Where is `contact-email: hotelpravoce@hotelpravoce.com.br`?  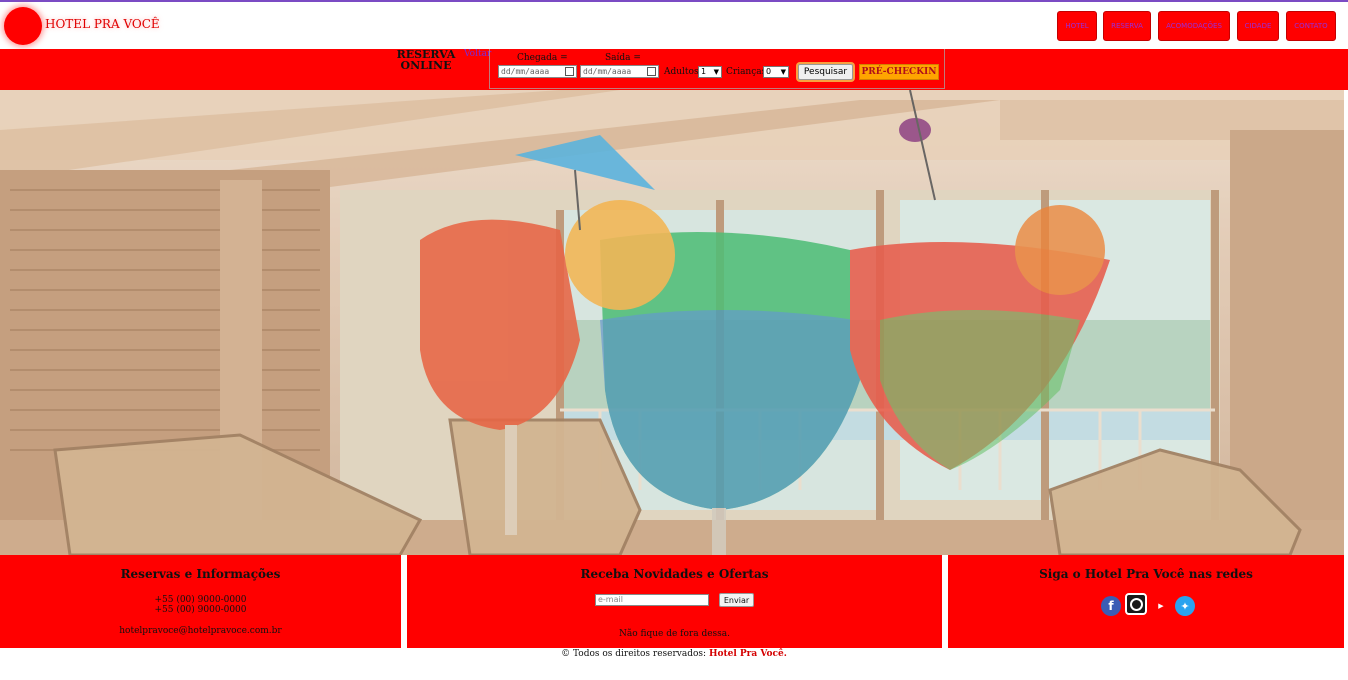
contact-email: hotelpravoce@hotelpravoce.com.br is located at coordinates (200, 631).